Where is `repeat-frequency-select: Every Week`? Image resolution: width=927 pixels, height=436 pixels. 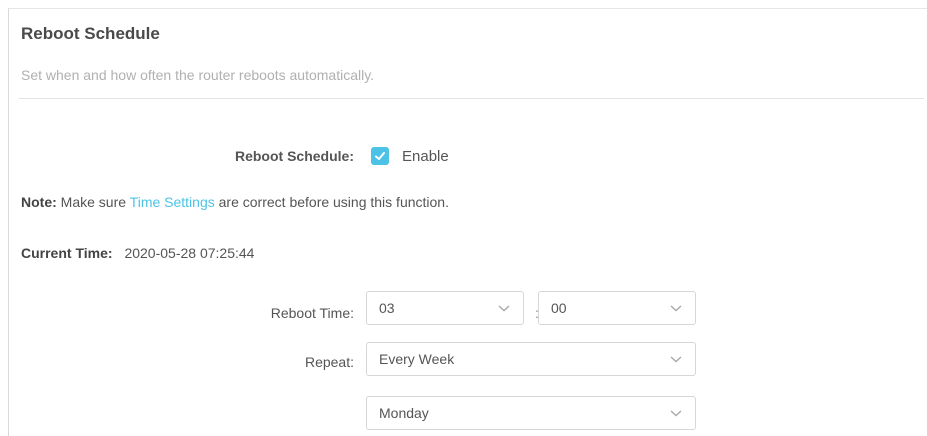 repeat-frequency-select: Every Week is located at coordinates (531, 359).